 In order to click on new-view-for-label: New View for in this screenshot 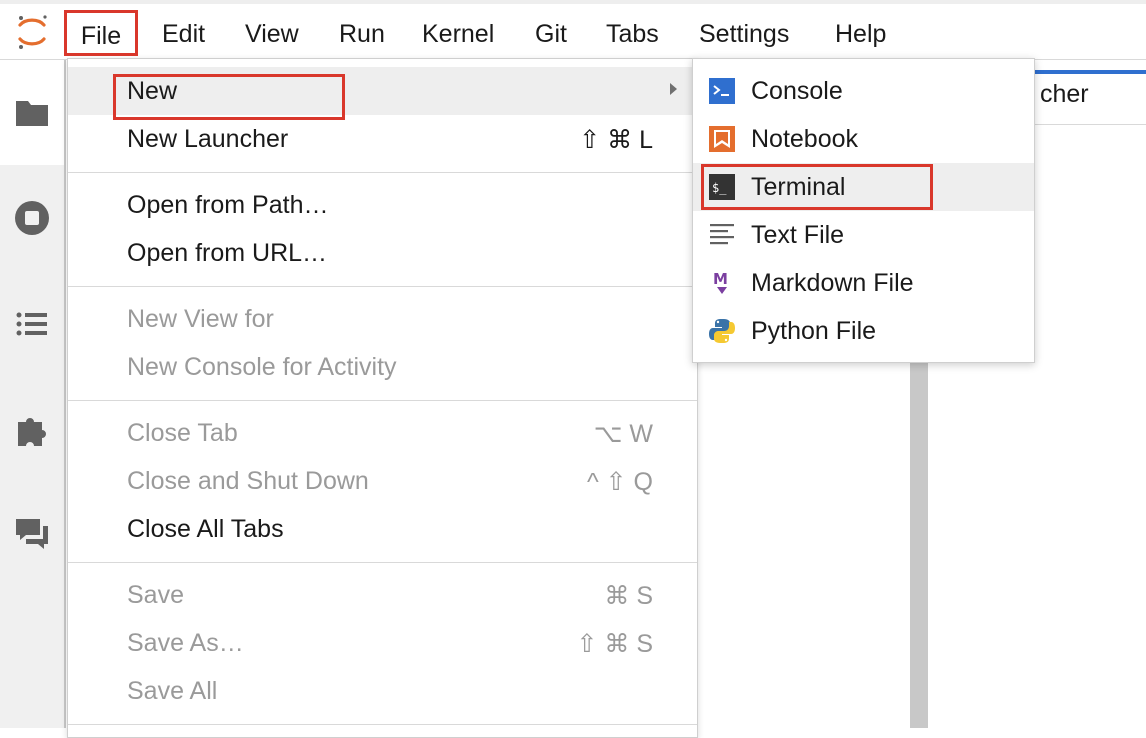, I will do `click(200, 319)`.